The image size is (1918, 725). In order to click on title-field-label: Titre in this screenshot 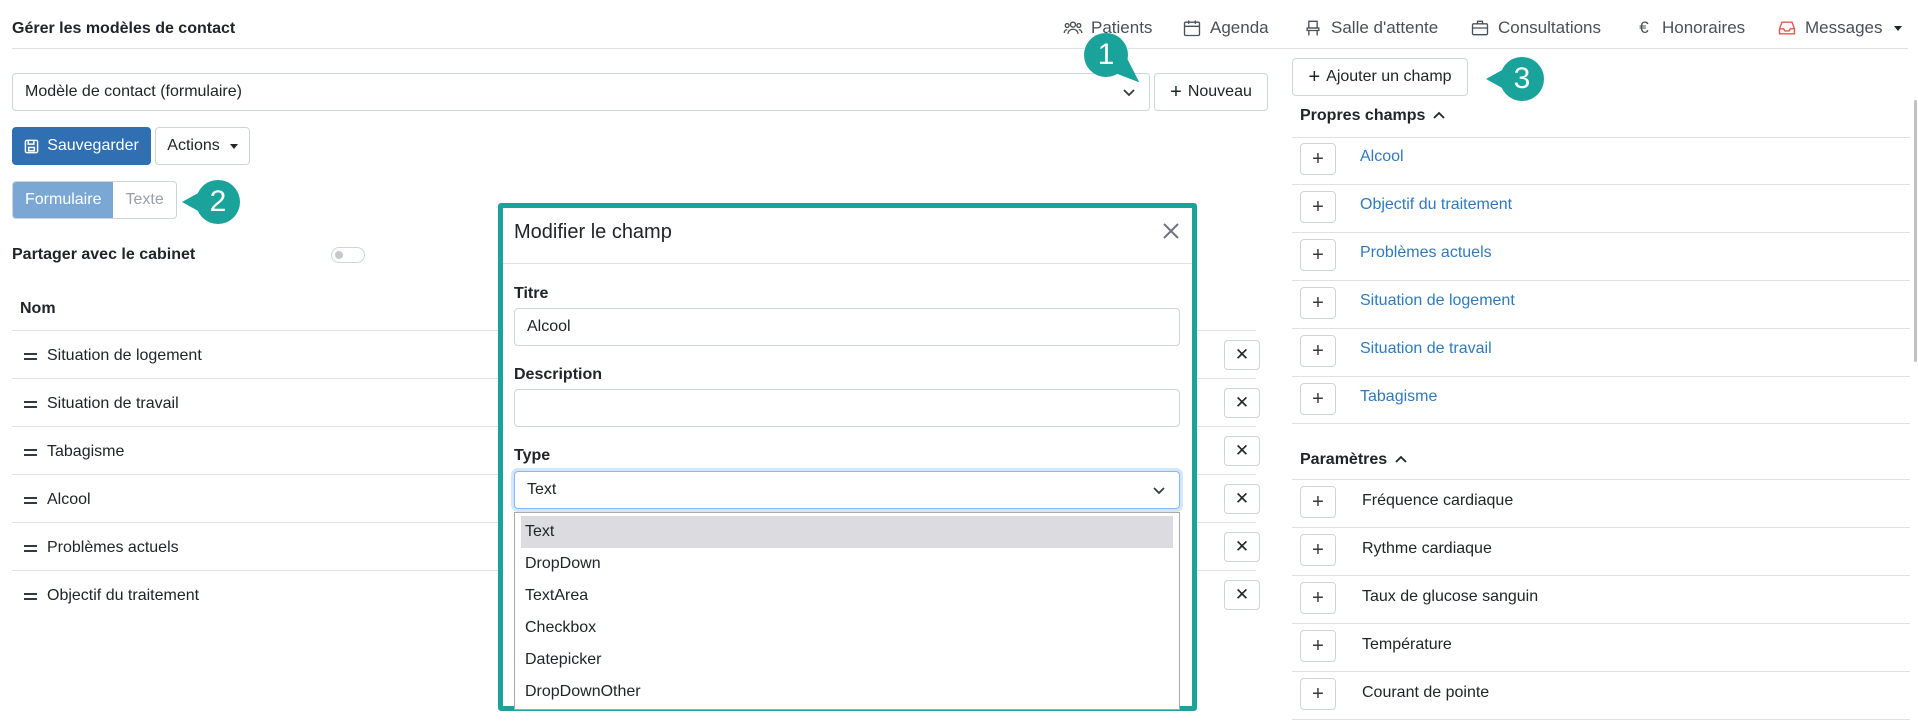, I will do `click(531, 293)`.